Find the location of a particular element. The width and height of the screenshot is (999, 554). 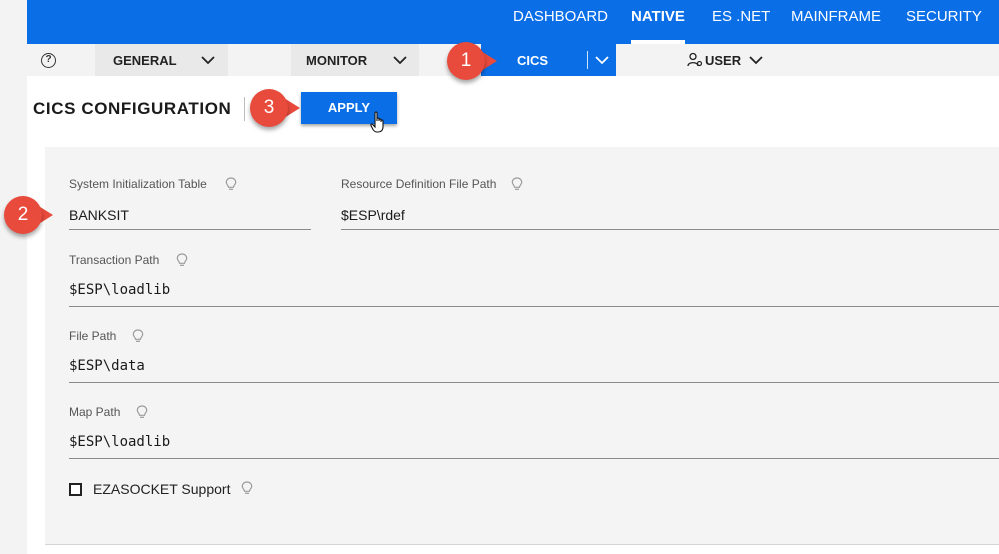

nav-es-net: ES .NET is located at coordinates (741, 22).